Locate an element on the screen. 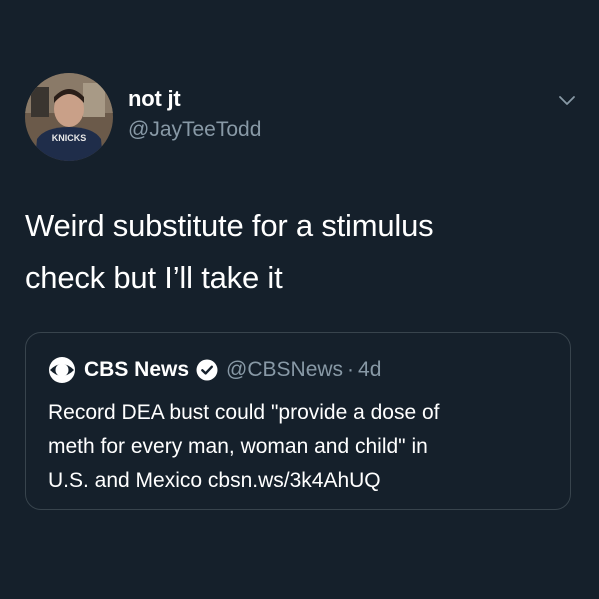 Image resolution: width=599 pixels, height=599 pixels. cbs-eye-icon is located at coordinates (62, 370).